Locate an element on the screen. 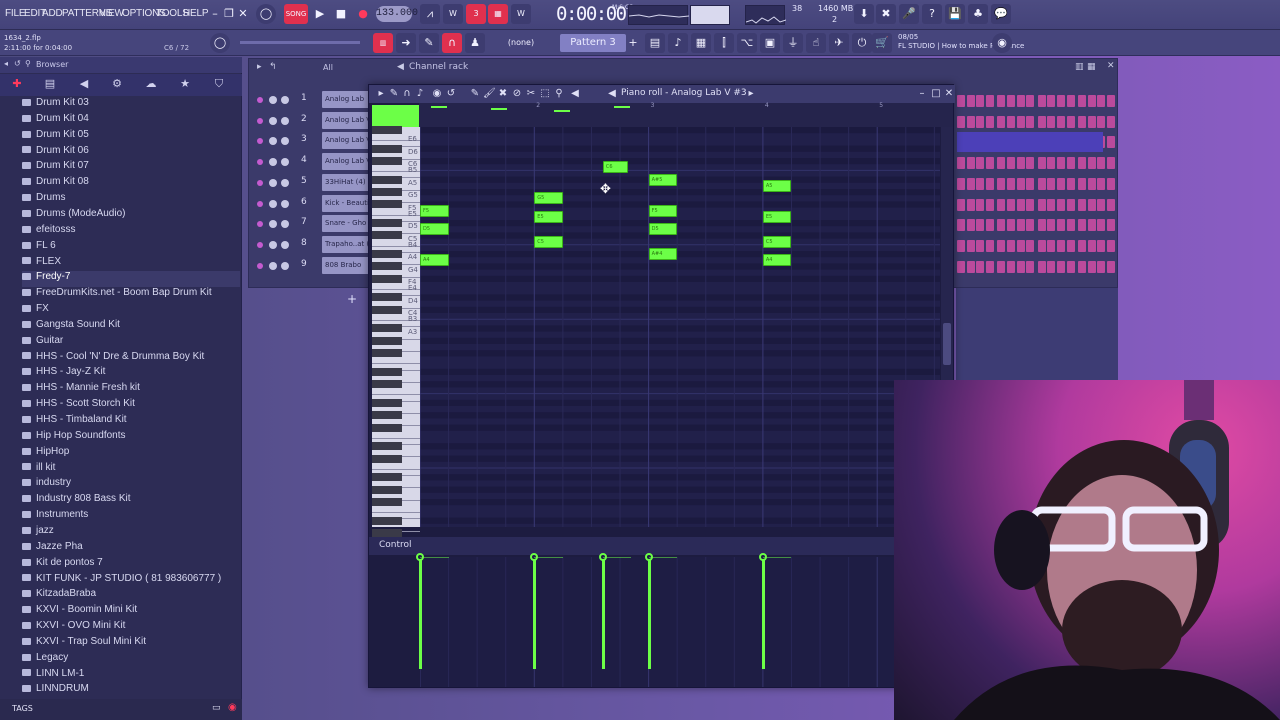 The width and height of the screenshot is (1280, 720). browser-bag-icon: ⛉ is located at coordinates (219, 85).